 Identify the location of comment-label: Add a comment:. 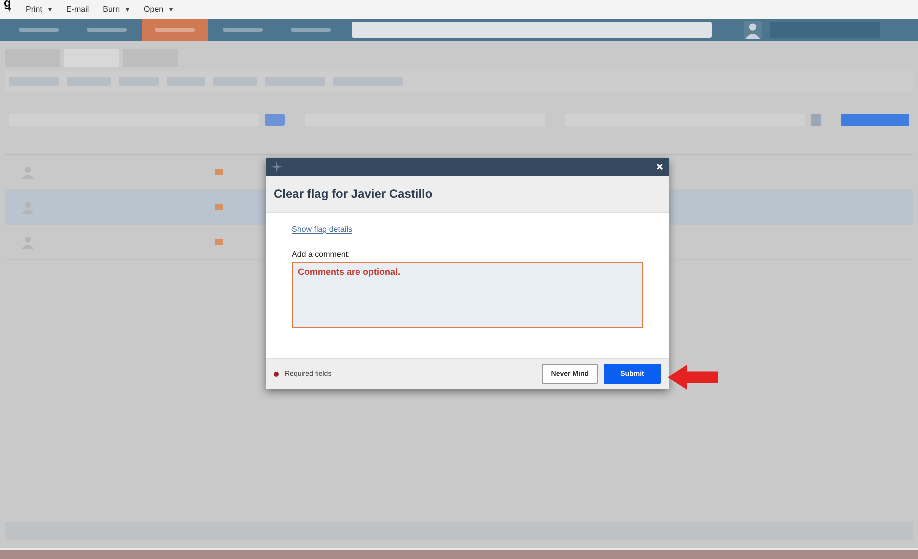
(321, 254).